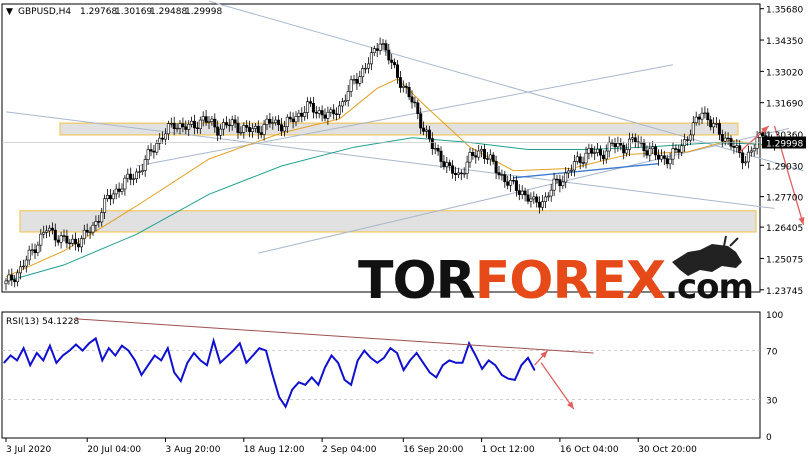 This screenshot has width=808, height=462. What do you see at coordinates (28, 450) in the screenshot?
I see `time-label: 3 Jul 2020` at bounding box center [28, 450].